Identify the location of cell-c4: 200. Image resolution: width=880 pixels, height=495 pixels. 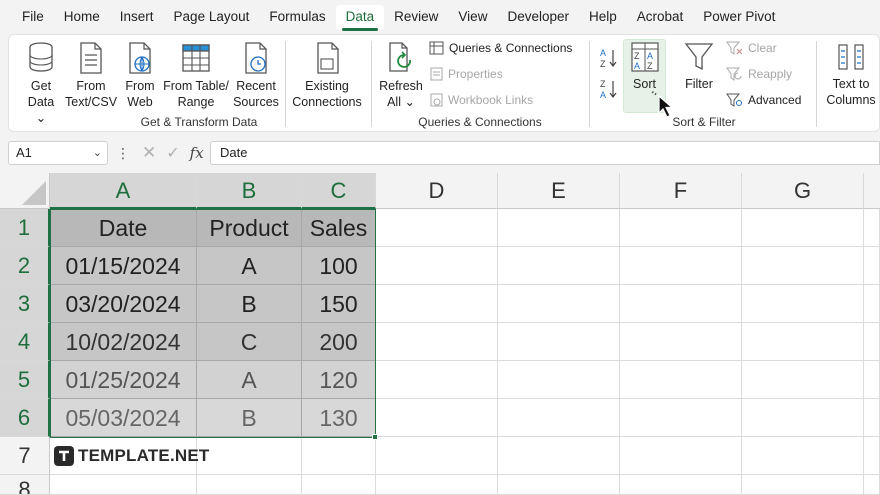
(339, 342).